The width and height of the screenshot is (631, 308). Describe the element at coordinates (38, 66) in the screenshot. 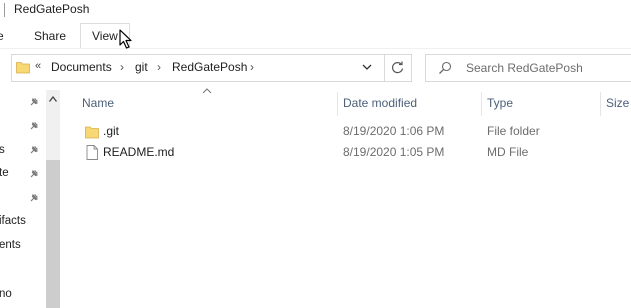

I see `breadcrumb-overflow: «` at that location.